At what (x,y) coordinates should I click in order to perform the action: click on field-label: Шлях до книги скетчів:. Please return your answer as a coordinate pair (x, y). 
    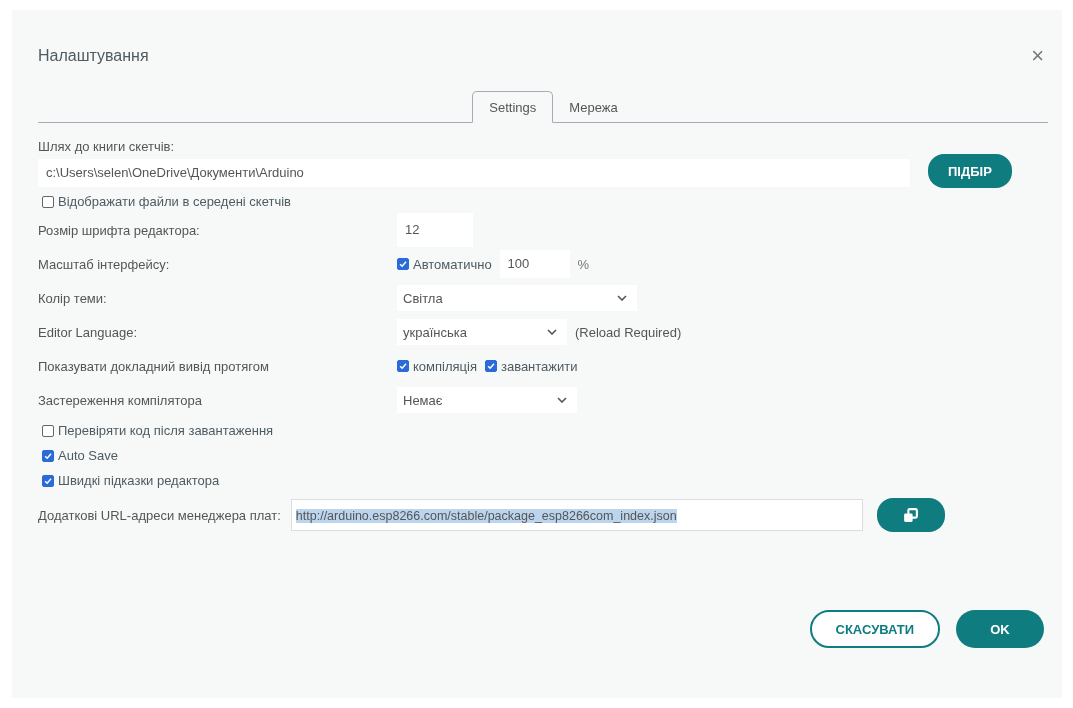
    Looking at the image, I should click on (107, 146).